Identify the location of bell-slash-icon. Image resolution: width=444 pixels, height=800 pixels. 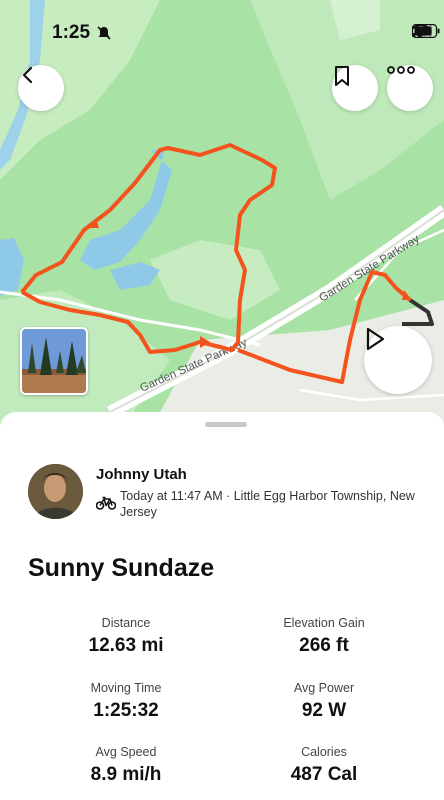
(104, 33).